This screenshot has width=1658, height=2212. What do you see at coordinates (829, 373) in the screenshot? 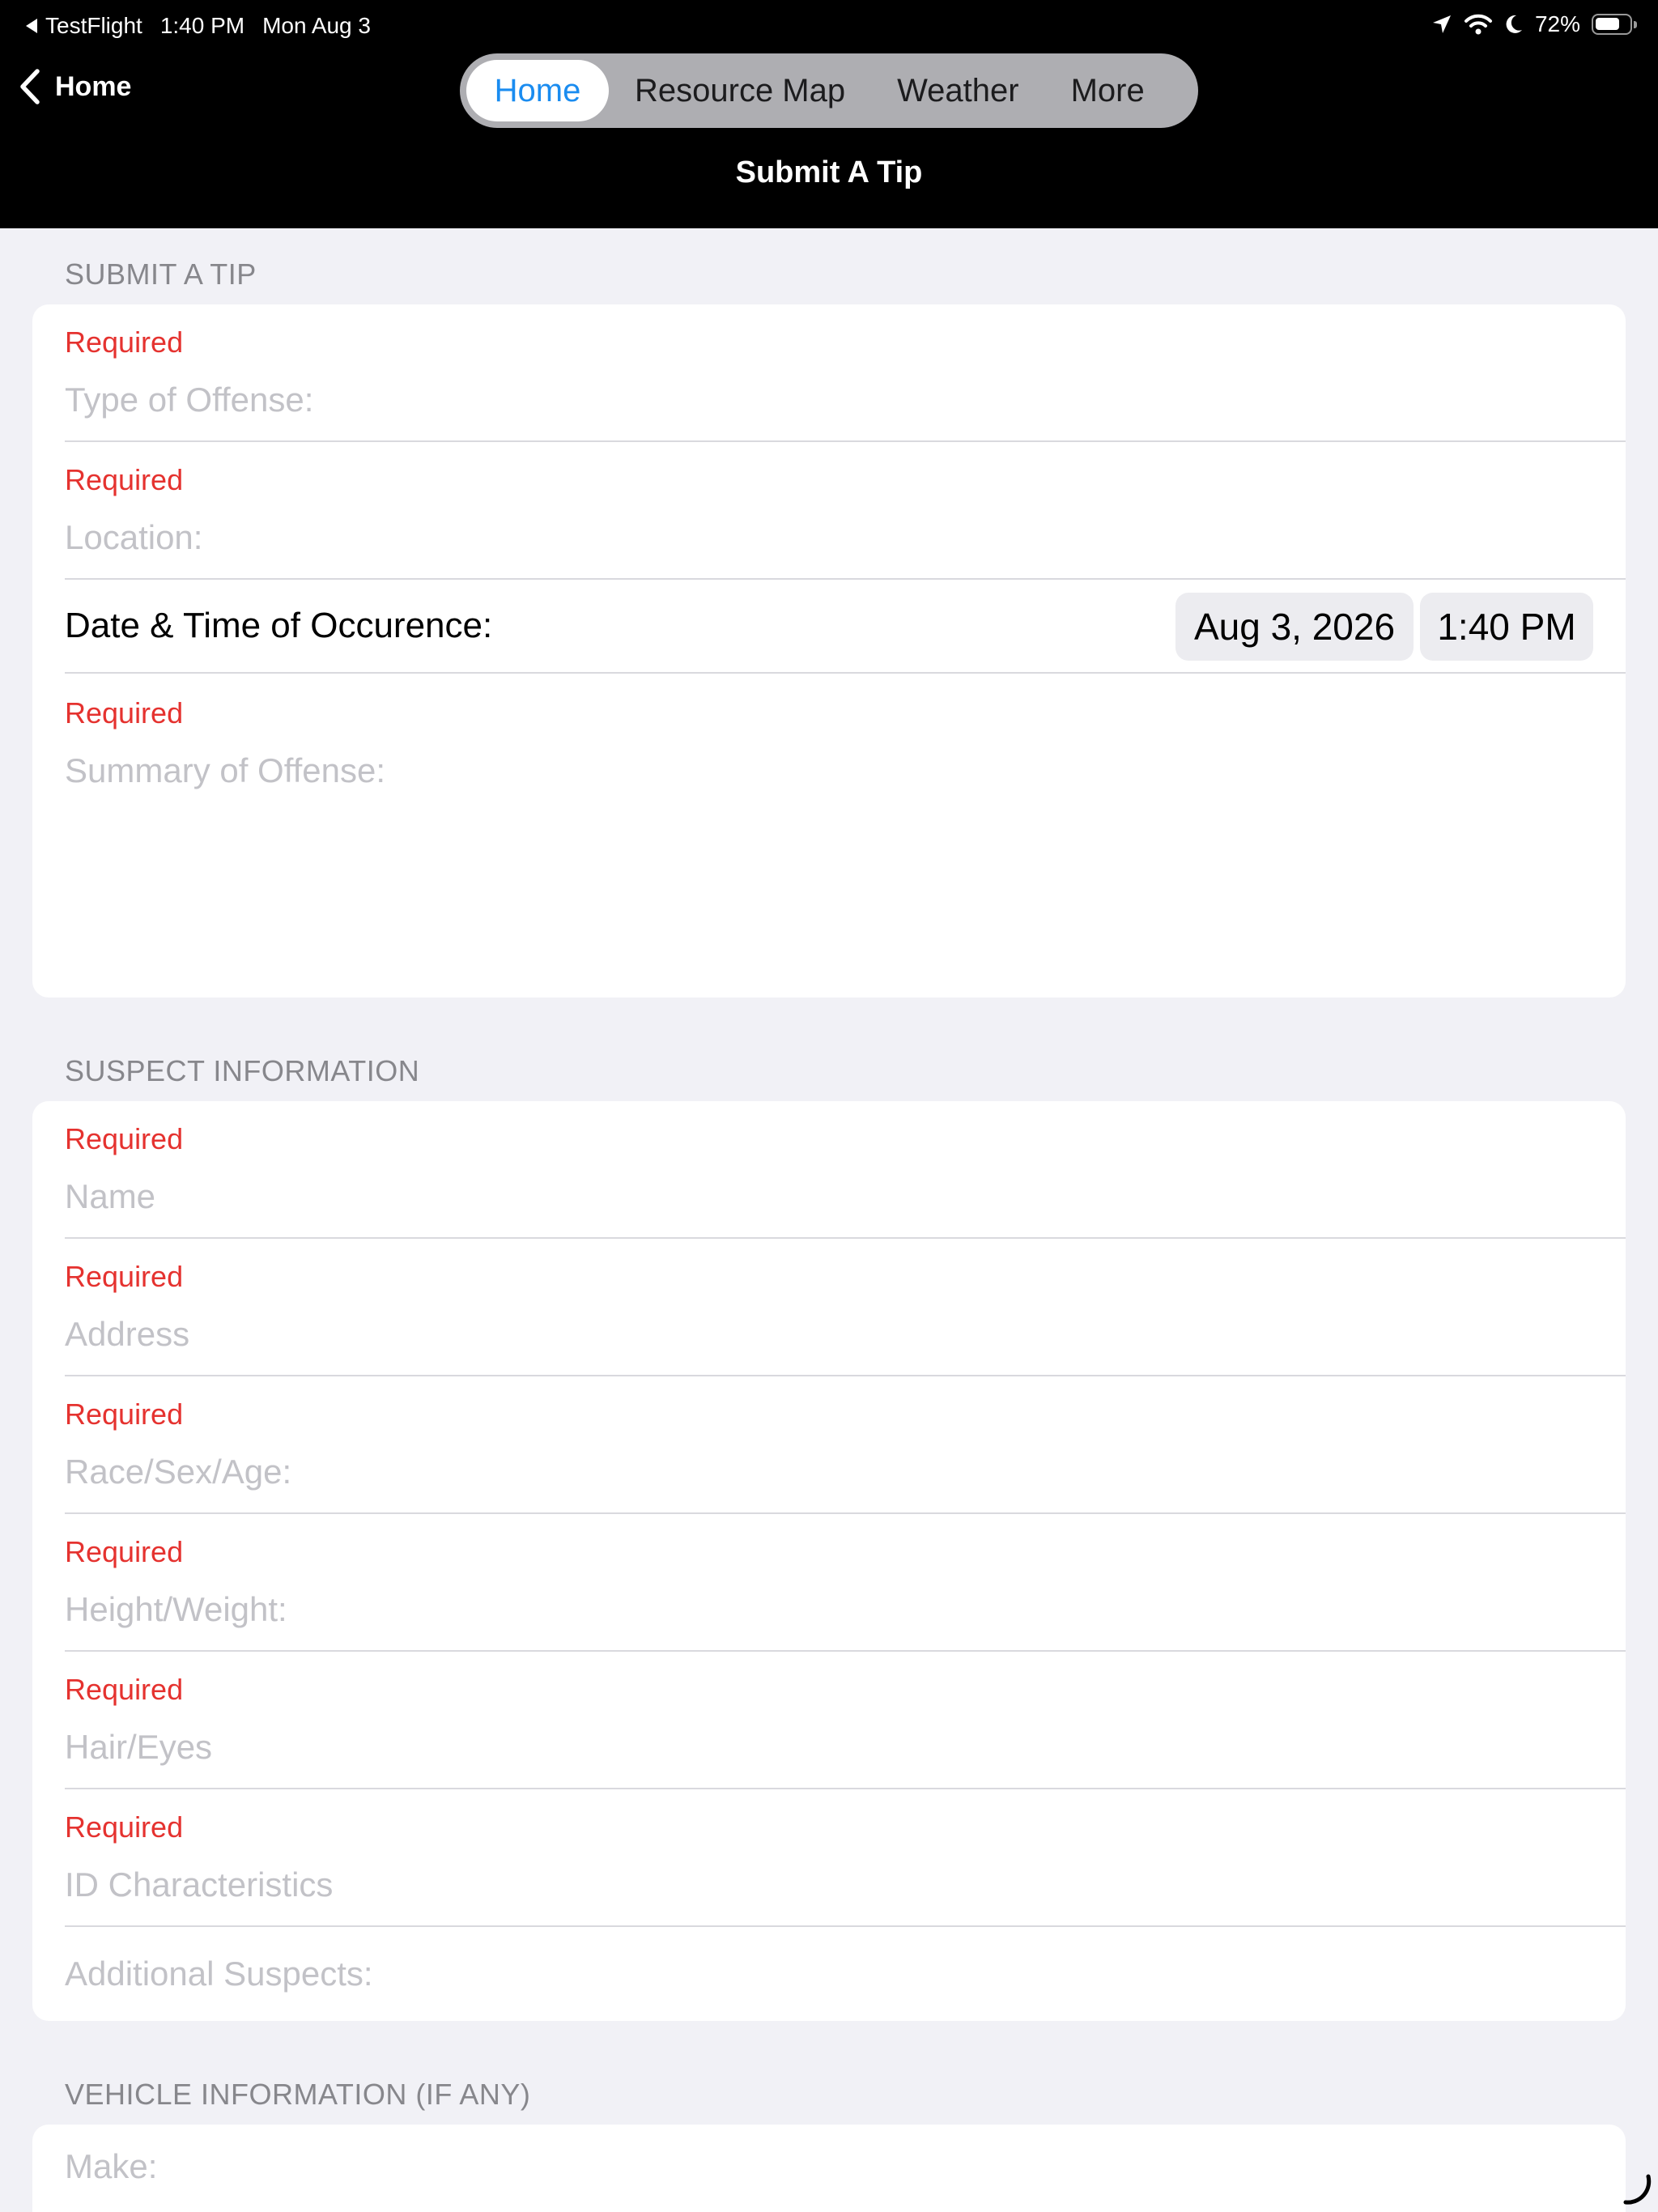
I see `type-of-offense-field: Required Type of Offense:` at bounding box center [829, 373].